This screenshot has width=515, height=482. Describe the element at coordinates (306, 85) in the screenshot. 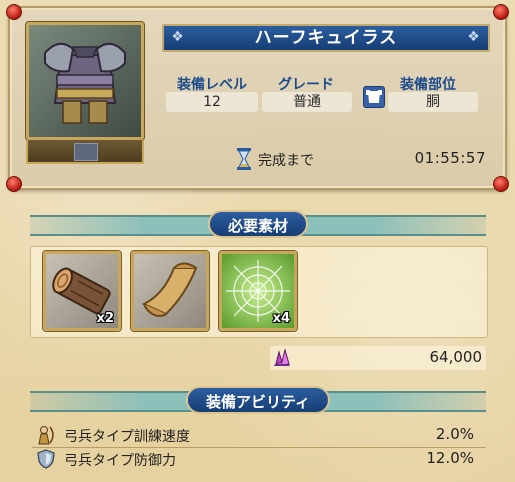

I see `grade-label: グレード` at that location.